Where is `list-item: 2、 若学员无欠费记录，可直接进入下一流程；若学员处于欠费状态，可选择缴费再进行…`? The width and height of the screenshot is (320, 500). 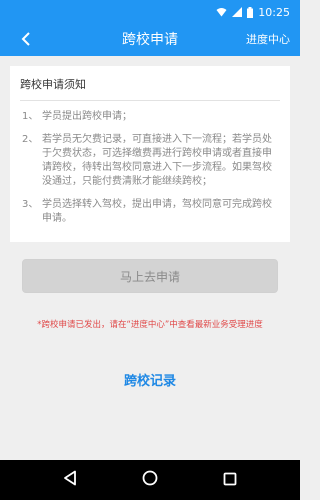 list-item: 2、 若学员无欠费记录，可直接进入下一流程；若学员处于欠费状态，可选择缴费再进行… is located at coordinates (151, 161).